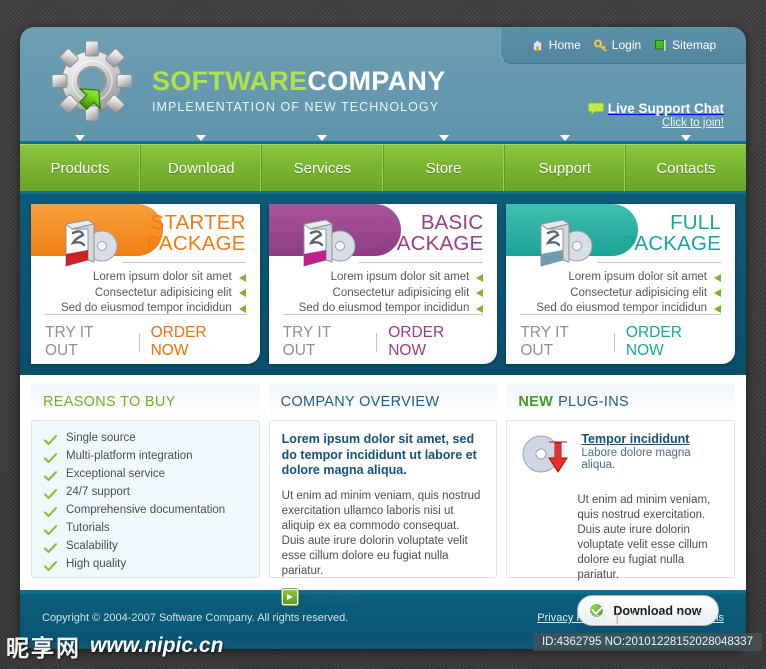  I want to click on list-item: Exceptional service, so click(145, 474).